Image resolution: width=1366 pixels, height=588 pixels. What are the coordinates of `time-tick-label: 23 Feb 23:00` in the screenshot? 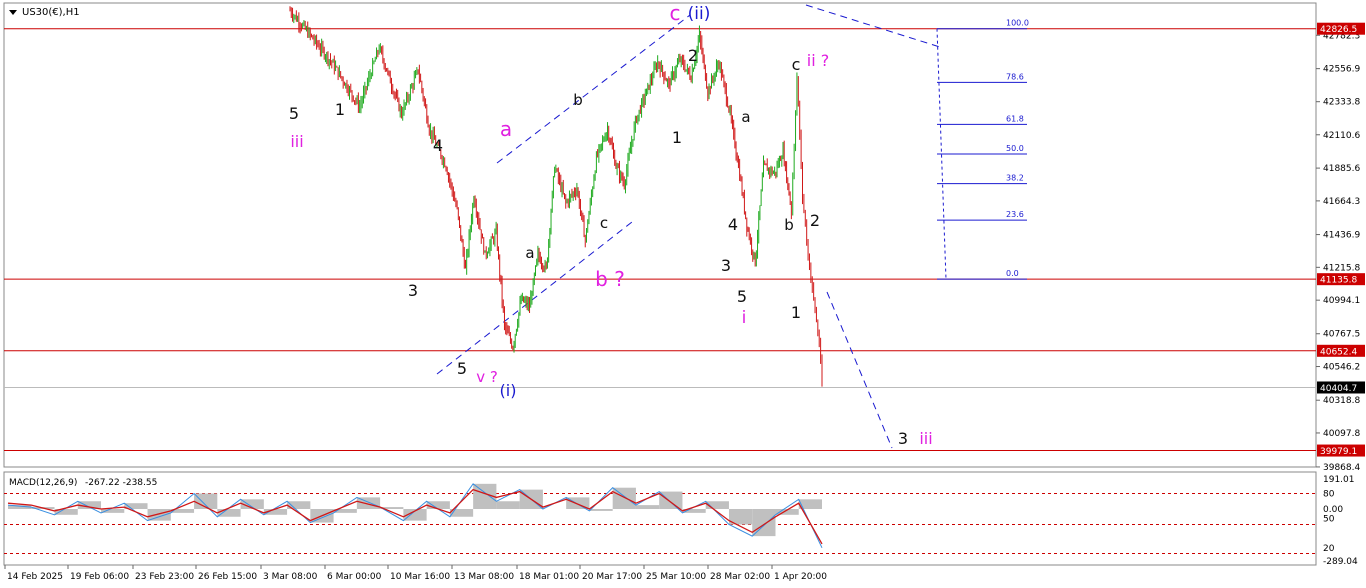 It's located at (164, 577).